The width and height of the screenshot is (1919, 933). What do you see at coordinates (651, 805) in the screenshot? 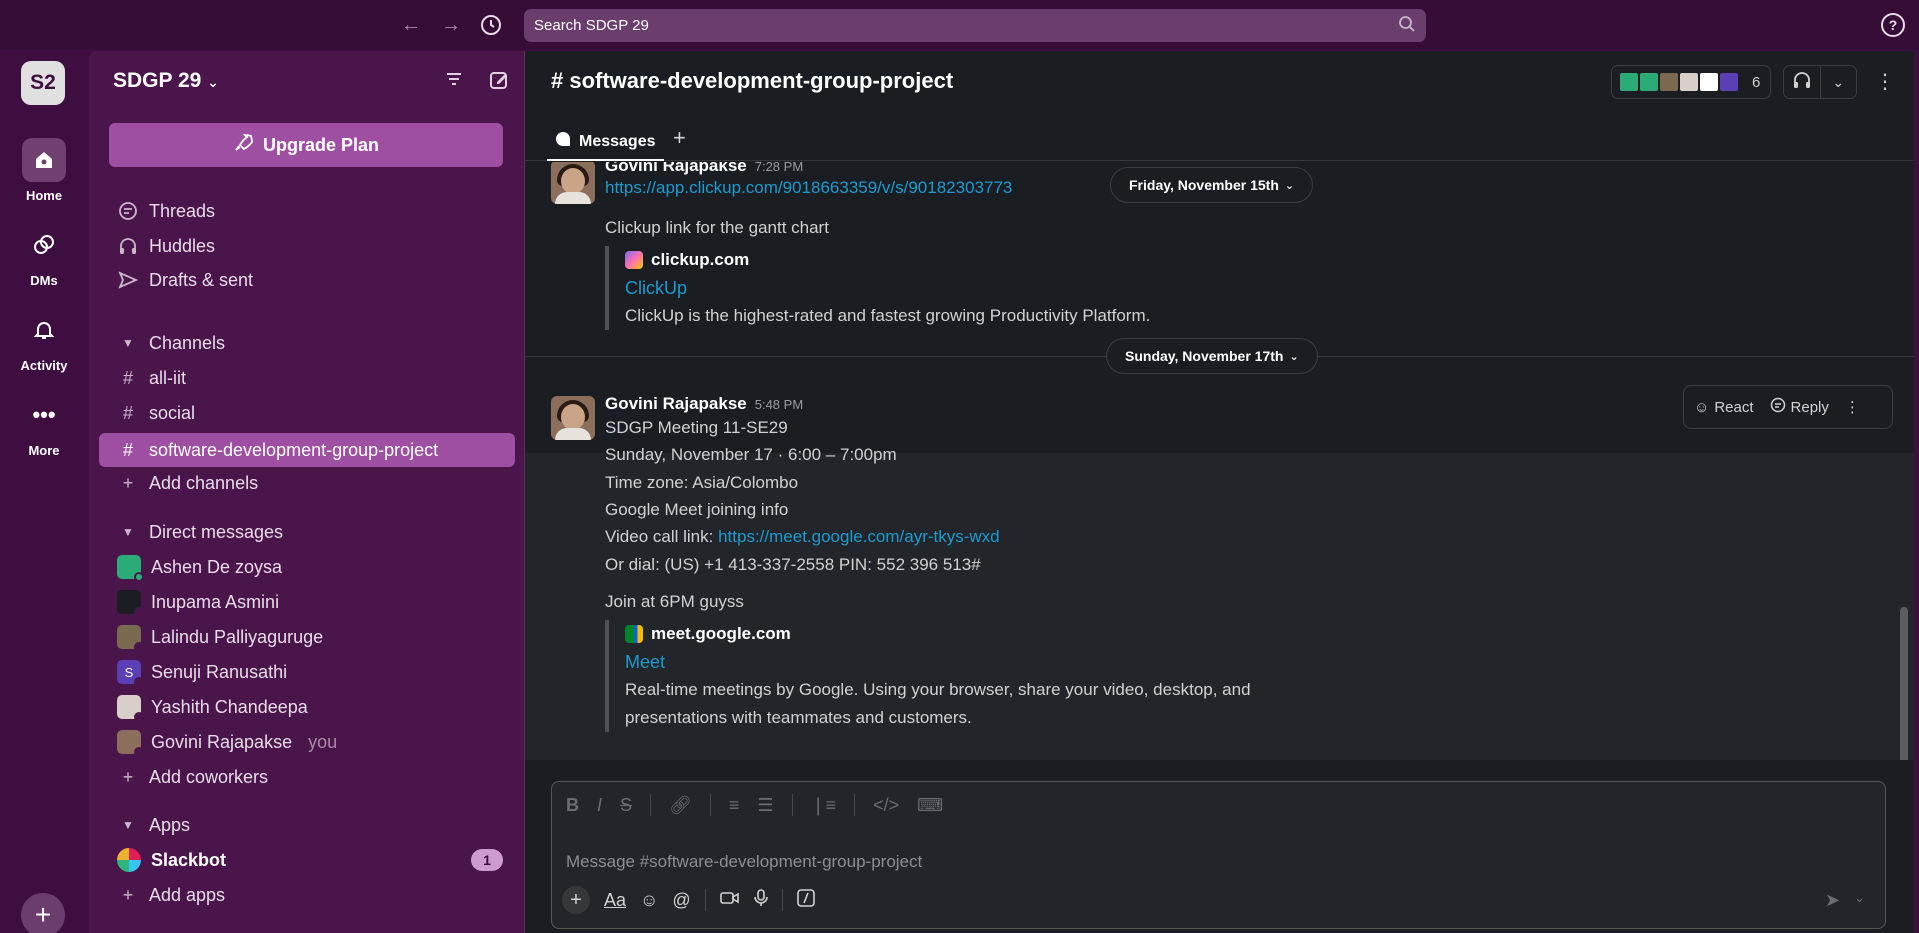
I see `divider` at bounding box center [651, 805].